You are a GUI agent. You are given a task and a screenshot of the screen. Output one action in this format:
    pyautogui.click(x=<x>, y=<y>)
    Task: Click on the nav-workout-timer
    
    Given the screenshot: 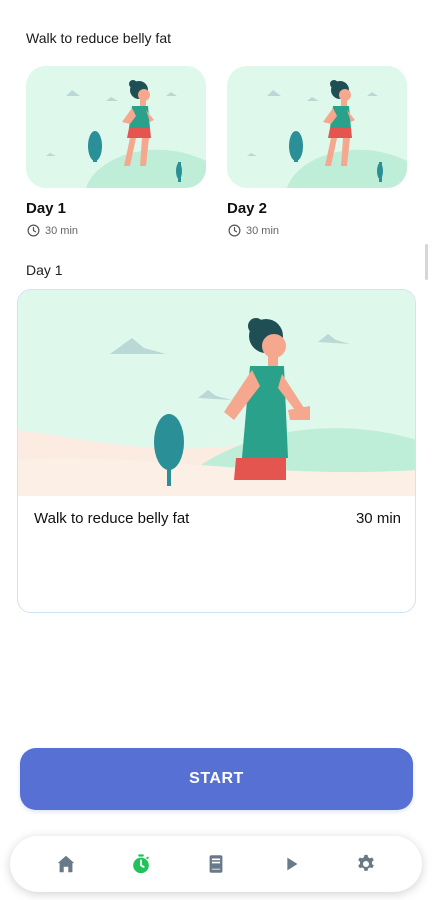 What is the action you would take?
    pyautogui.click(x=141, y=864)
    